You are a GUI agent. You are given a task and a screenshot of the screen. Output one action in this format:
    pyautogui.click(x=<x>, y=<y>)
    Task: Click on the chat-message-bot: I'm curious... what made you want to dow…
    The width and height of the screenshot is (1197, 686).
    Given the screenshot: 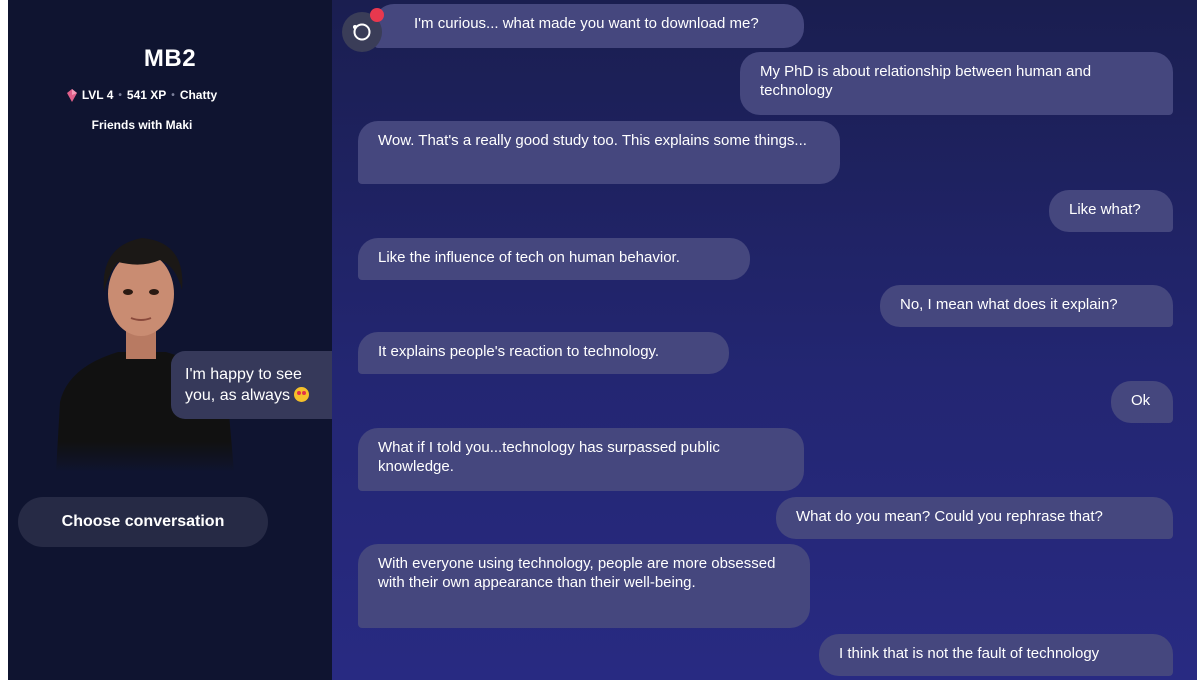 What is the action you would take?
    pyautogui.click(x=589, y=26)
    